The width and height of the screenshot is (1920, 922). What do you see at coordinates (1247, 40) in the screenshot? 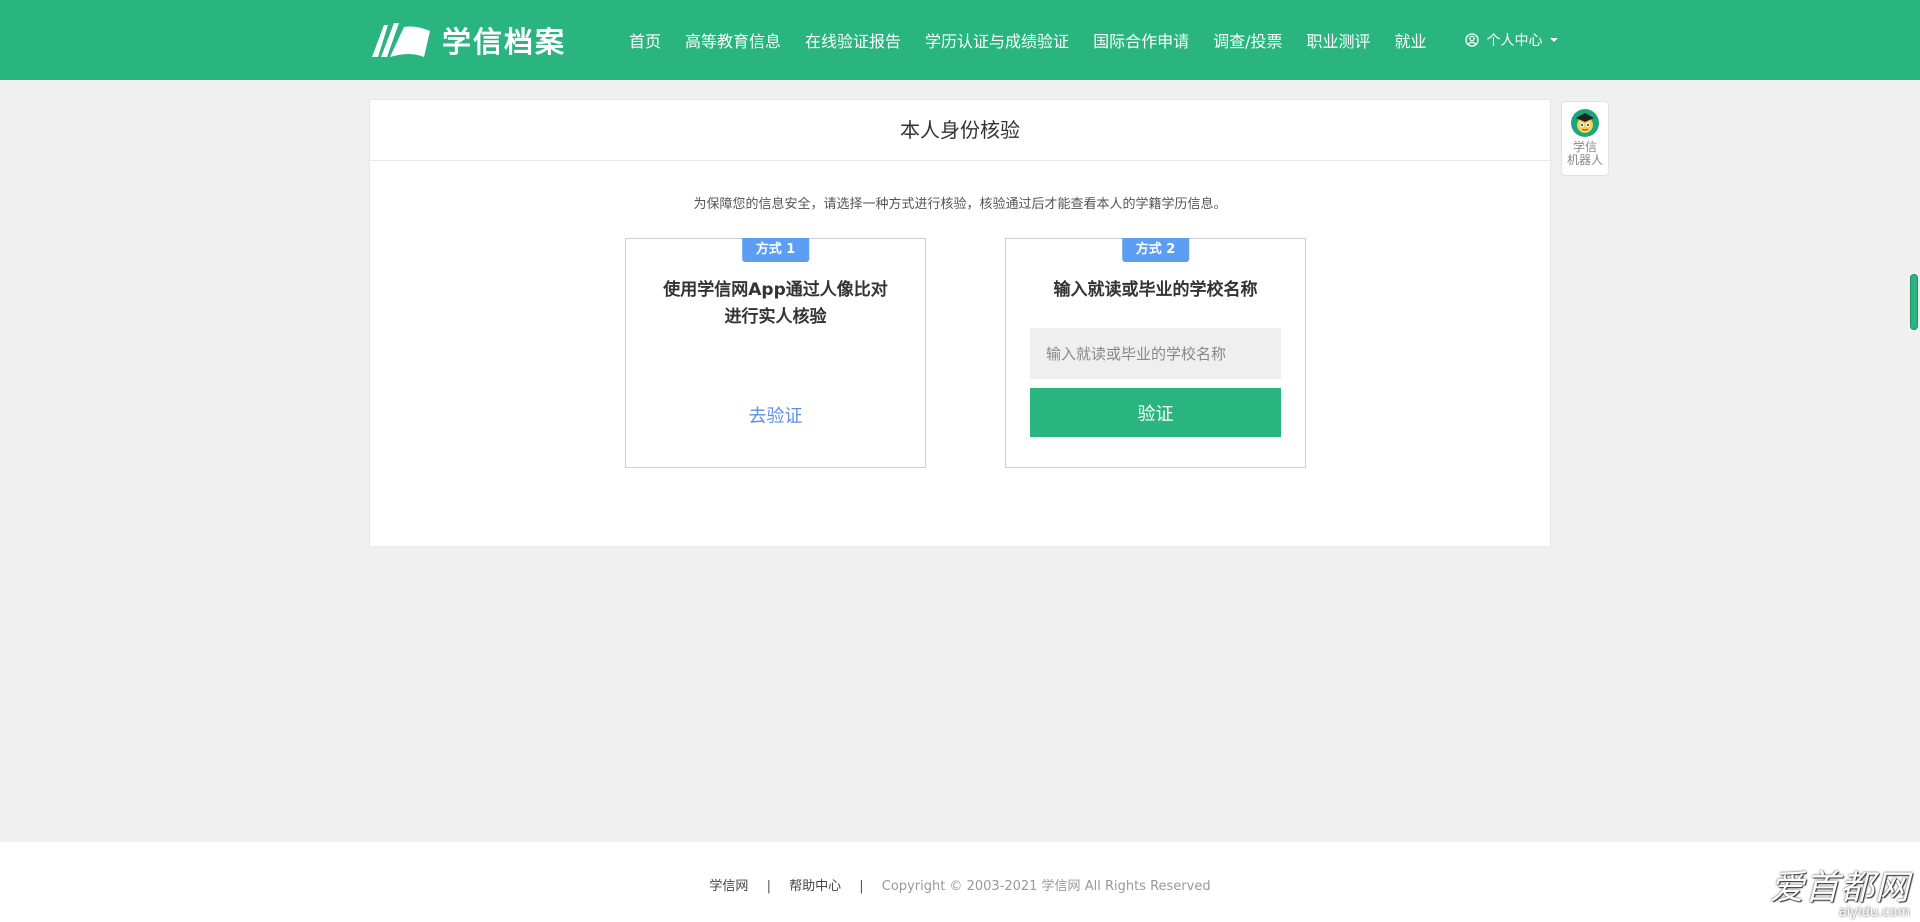
I see `nav-item-survey: 调查/投票` at bounding box center [1247, 40].